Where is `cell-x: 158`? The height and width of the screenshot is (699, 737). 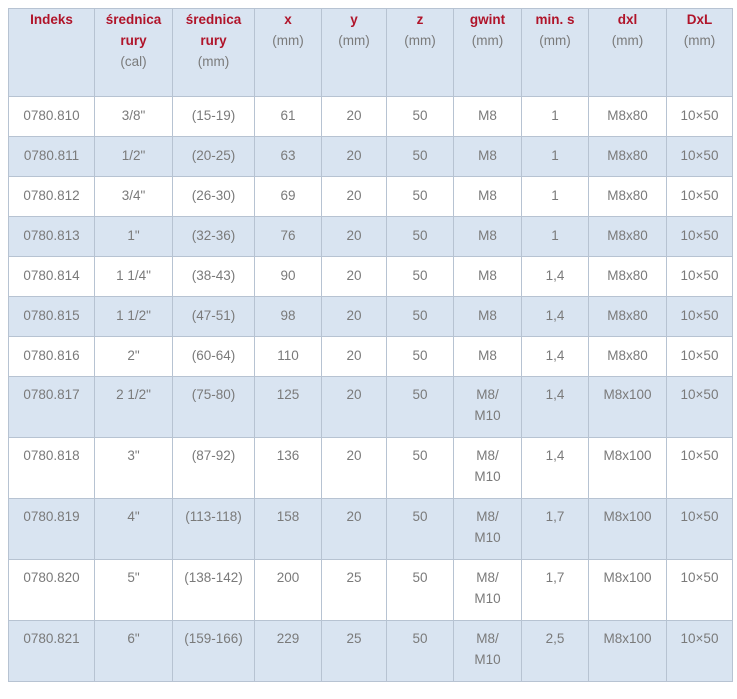 cell-x: 158 is located at coordinates (288, 529).